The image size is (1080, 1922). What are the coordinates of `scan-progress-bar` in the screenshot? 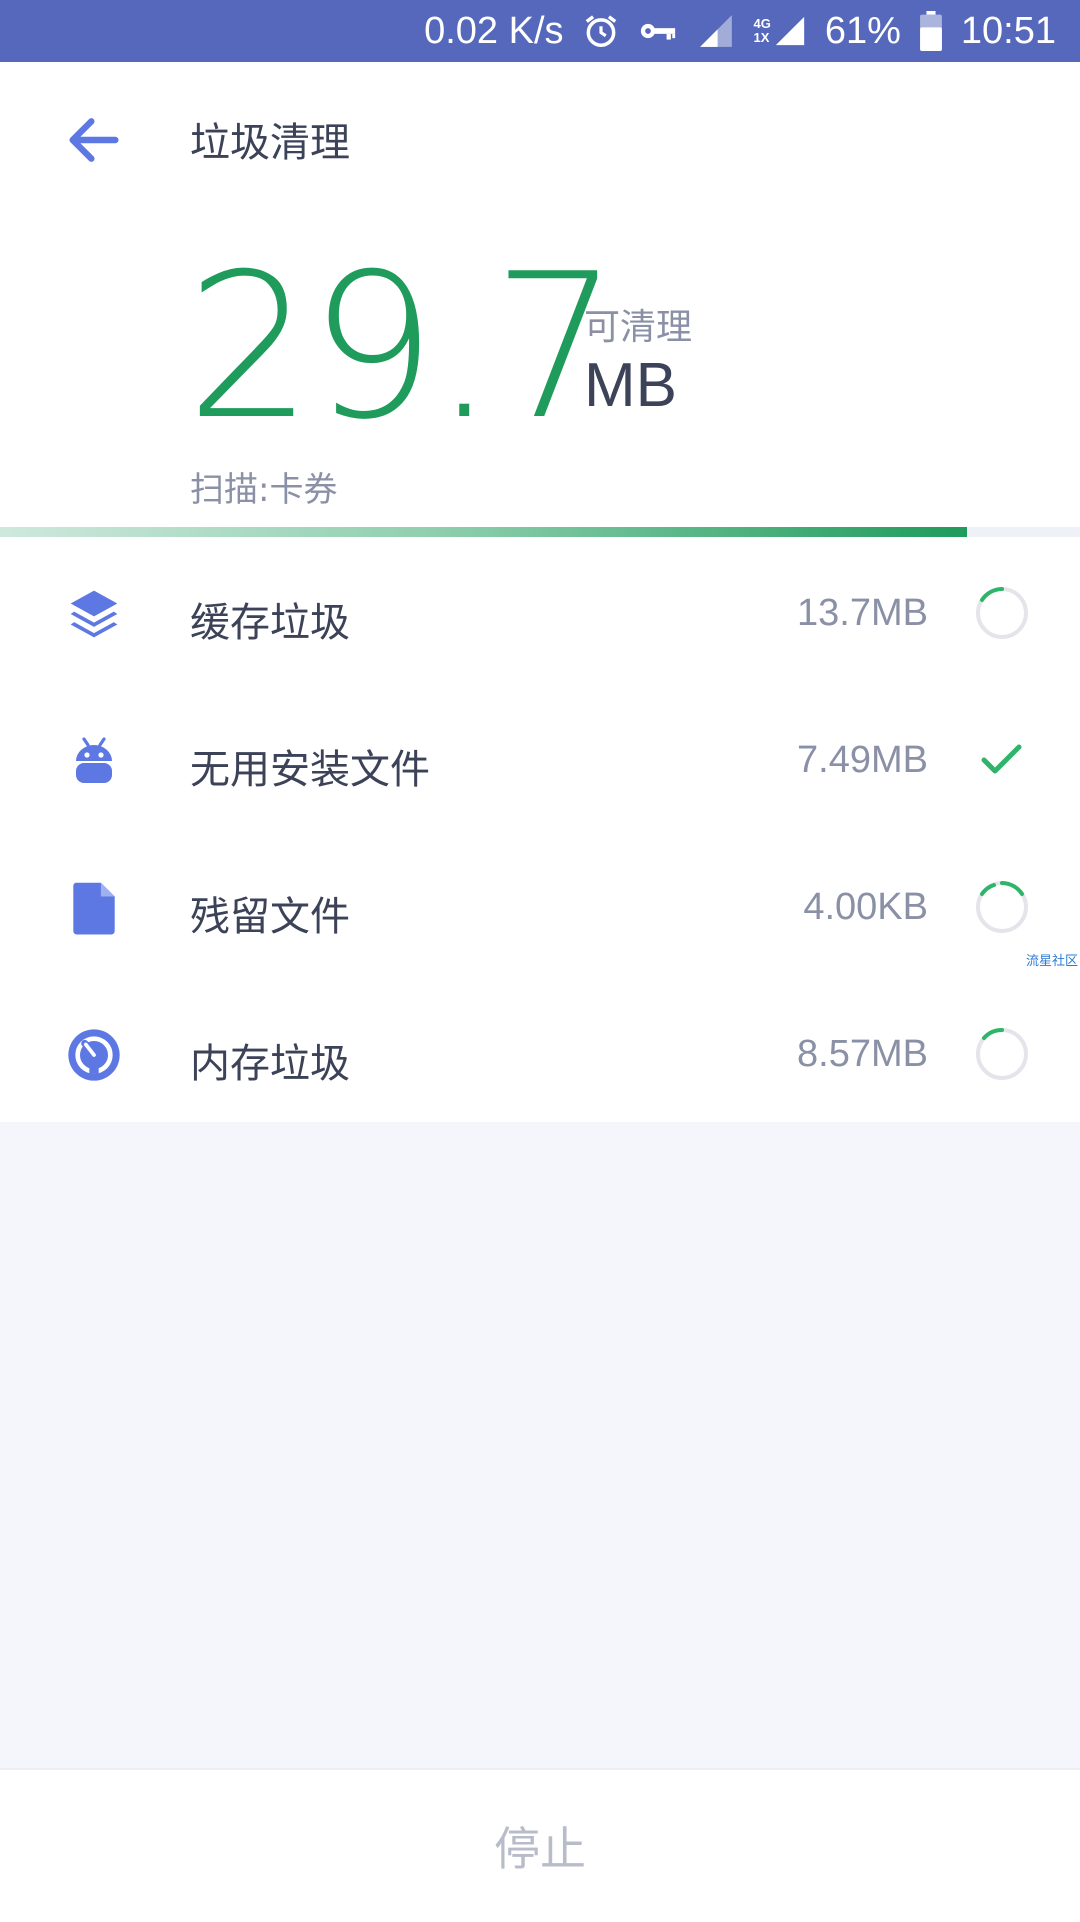 It's located at (540, 532).